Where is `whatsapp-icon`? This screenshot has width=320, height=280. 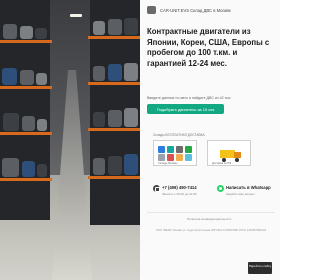
whatsapp-icon is located at coordinates (220, 188).